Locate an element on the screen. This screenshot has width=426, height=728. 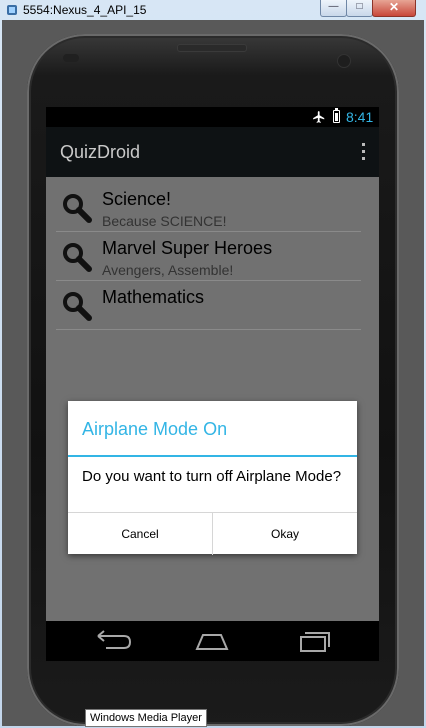
close-icon: ✕ is located at coordinates (394, 7).